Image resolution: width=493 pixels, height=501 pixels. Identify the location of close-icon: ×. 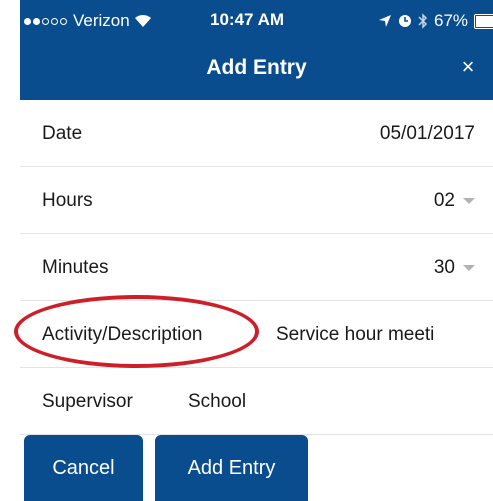
(468, 67).